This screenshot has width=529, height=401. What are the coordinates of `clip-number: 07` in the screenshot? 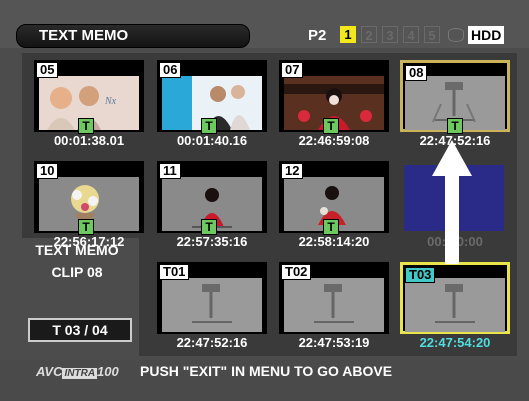 It's located at (292, 70).